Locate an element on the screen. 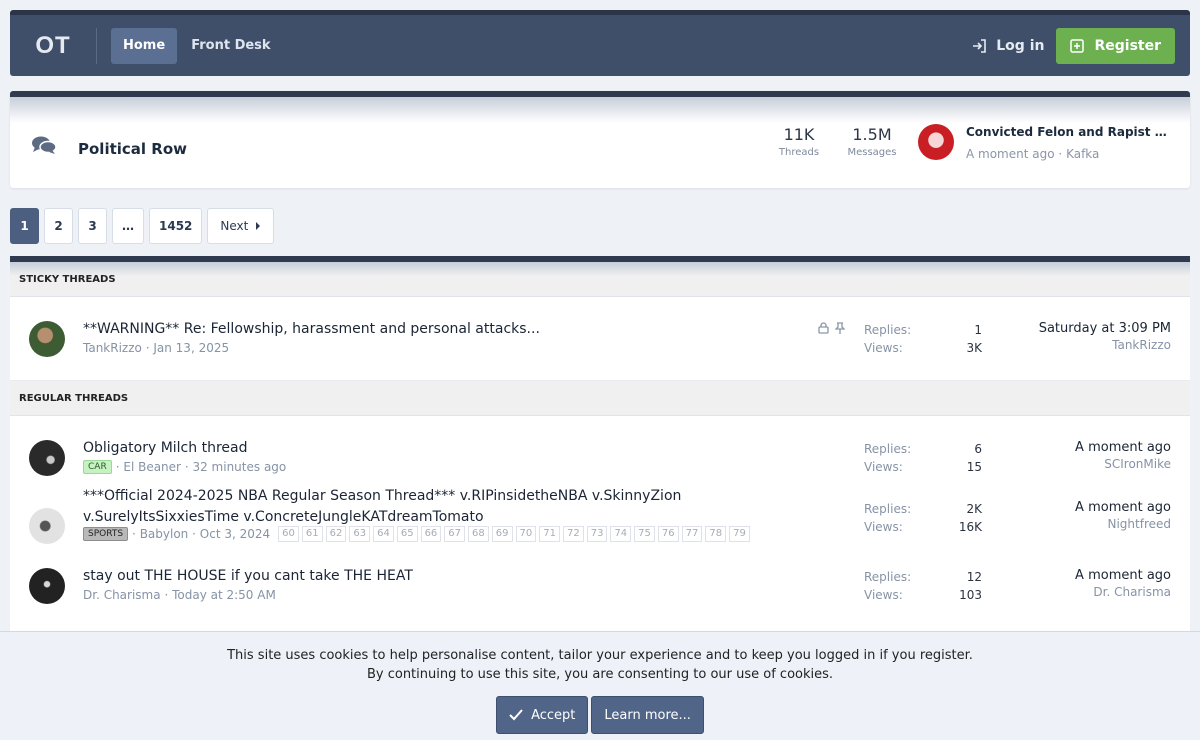 Image resolution: width=1200 pixels, height=740 pixels. latest-post-title: Convicted Felon and Rapist Donald Trump is located at coordinates (1070, 132).